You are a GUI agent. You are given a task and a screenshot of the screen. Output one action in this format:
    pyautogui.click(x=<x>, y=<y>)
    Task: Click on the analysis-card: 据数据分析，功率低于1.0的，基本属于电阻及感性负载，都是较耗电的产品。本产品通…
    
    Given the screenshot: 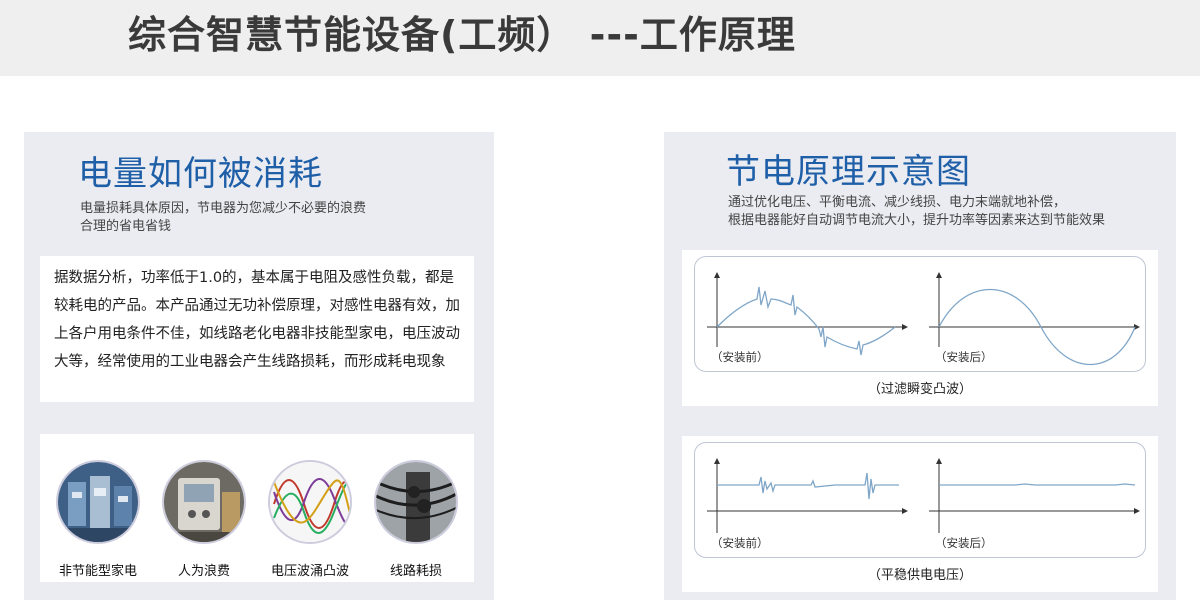 What is the action you would take?
    pyautogui.click(x=257, y=329)
    